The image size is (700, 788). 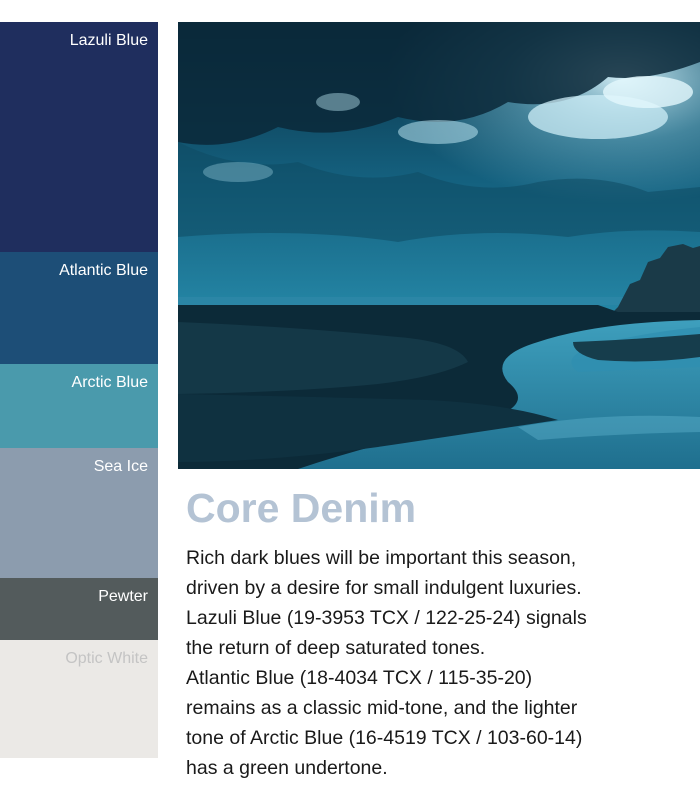 I want to click on swatch-label: Pewter, so click(x=123, y=596).